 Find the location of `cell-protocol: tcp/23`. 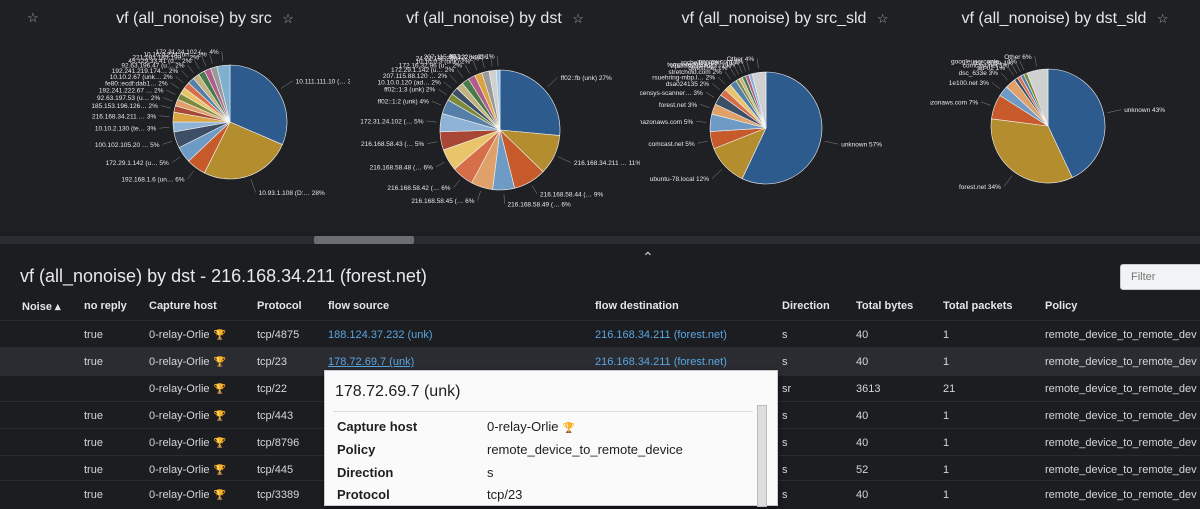

cell-protocol: tcp/23 is located at coordinates (272, 362).